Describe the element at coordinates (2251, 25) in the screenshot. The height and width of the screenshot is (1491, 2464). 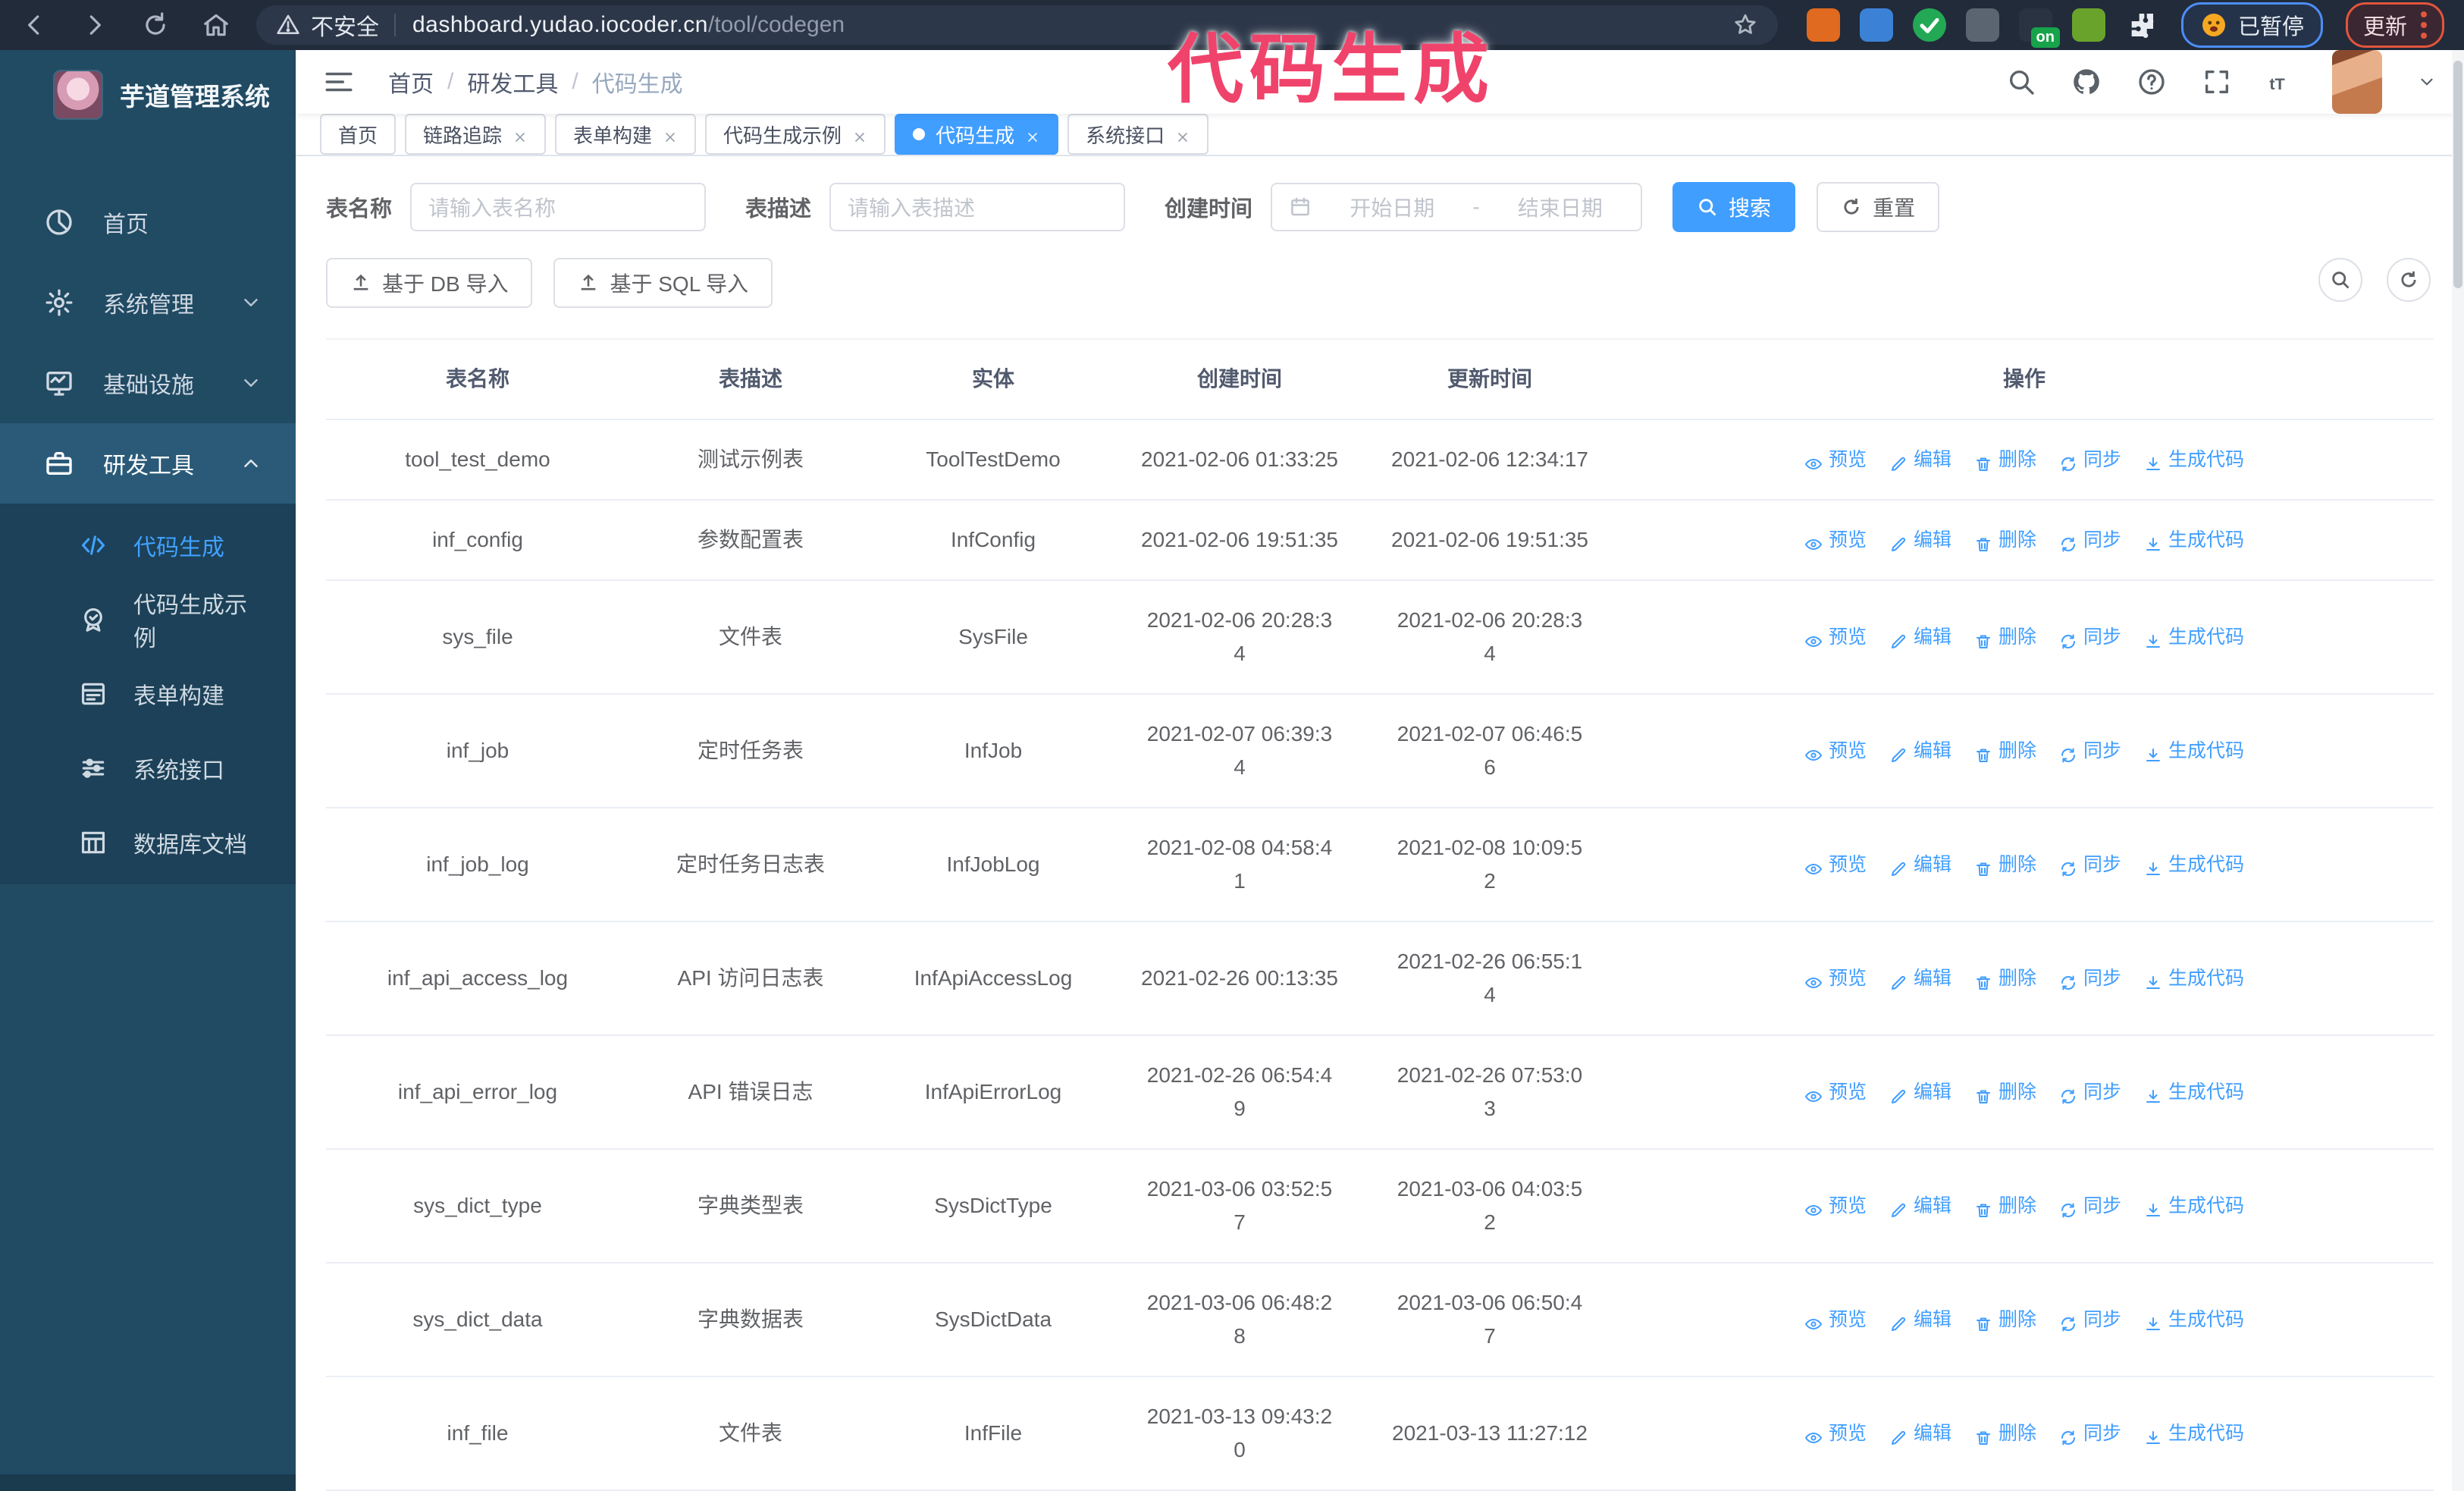
I see `paused-extension-badge: 已暂停` at that location.